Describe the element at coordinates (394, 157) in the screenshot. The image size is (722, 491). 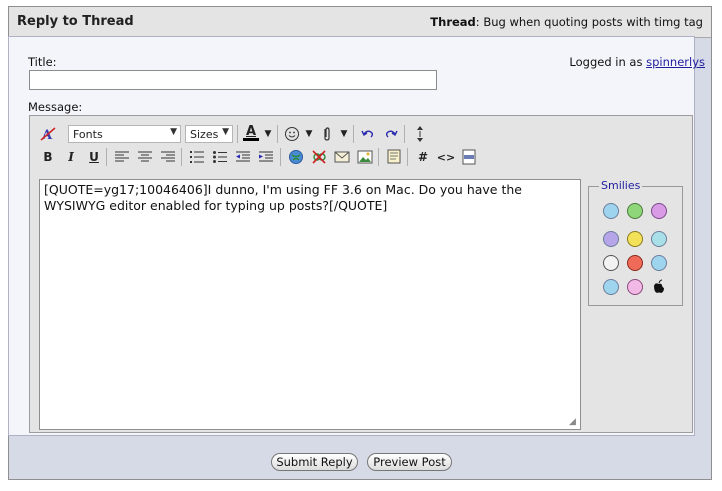
I see `quote-icon` at that location.